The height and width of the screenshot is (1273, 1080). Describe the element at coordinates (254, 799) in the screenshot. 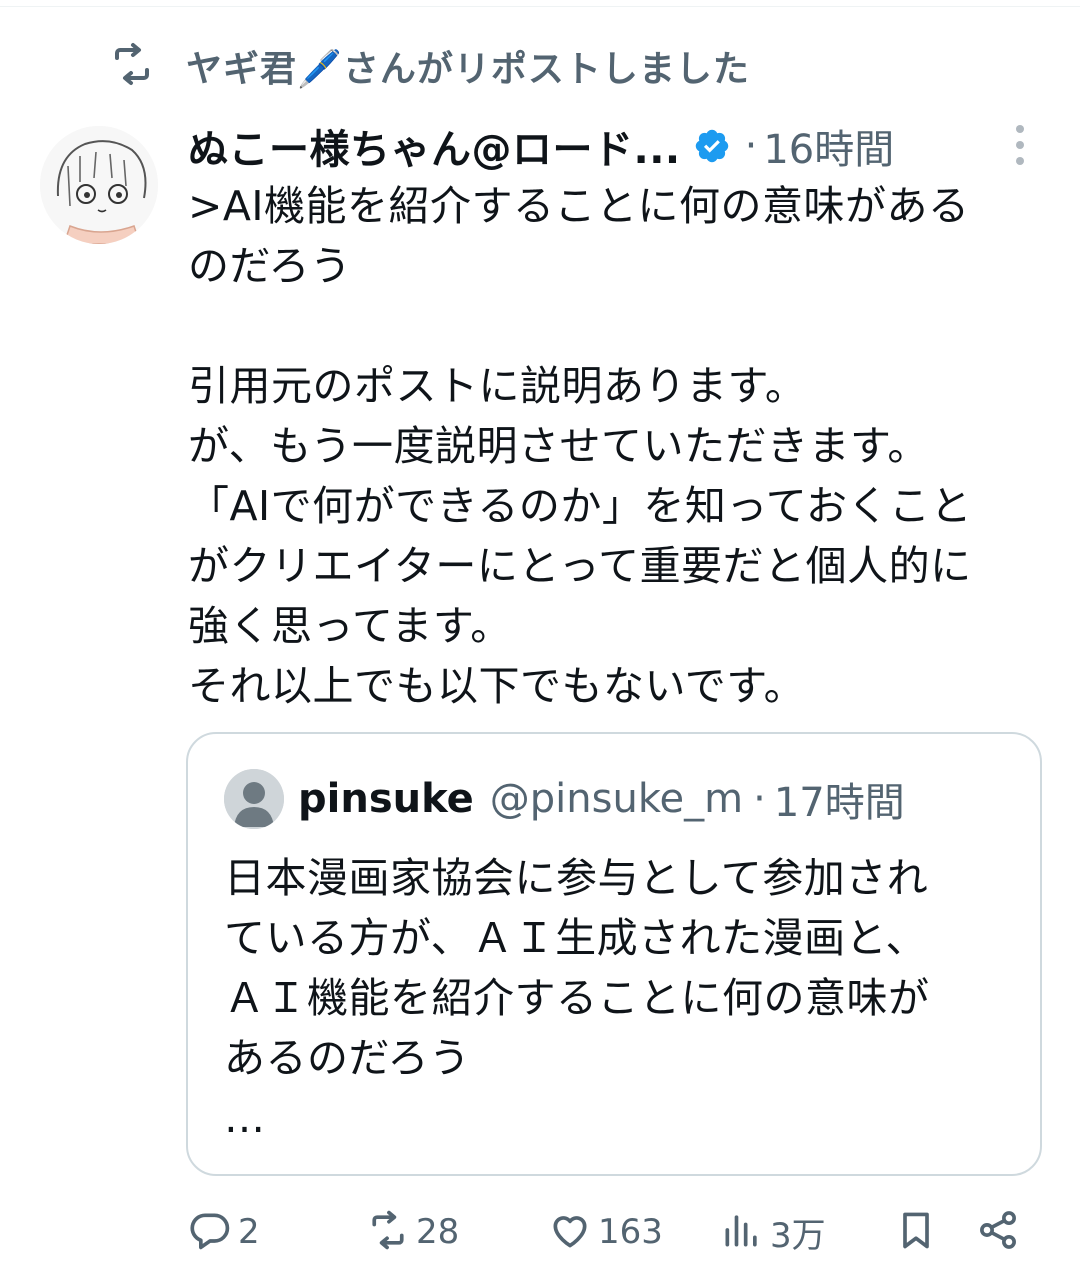

I see `quoted-author-avatar` at that location.